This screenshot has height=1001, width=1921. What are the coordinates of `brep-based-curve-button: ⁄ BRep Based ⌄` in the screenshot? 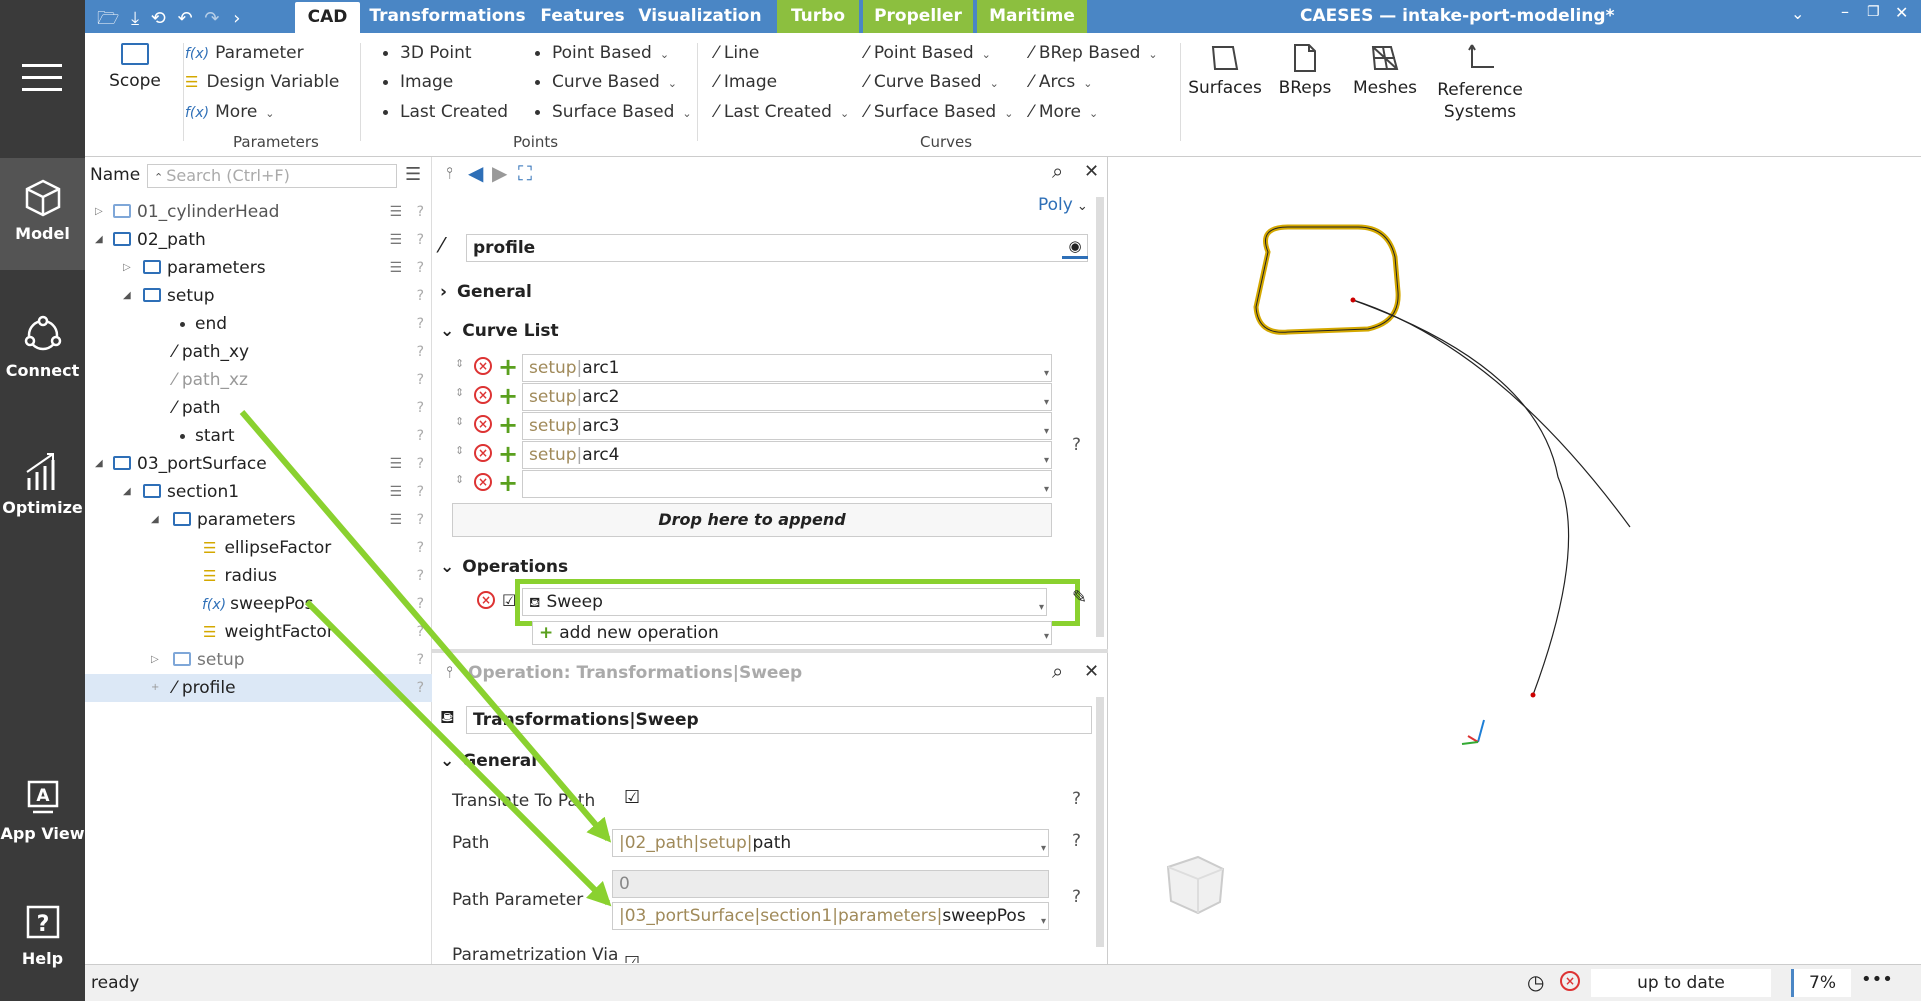 It's located at (1094, 53).